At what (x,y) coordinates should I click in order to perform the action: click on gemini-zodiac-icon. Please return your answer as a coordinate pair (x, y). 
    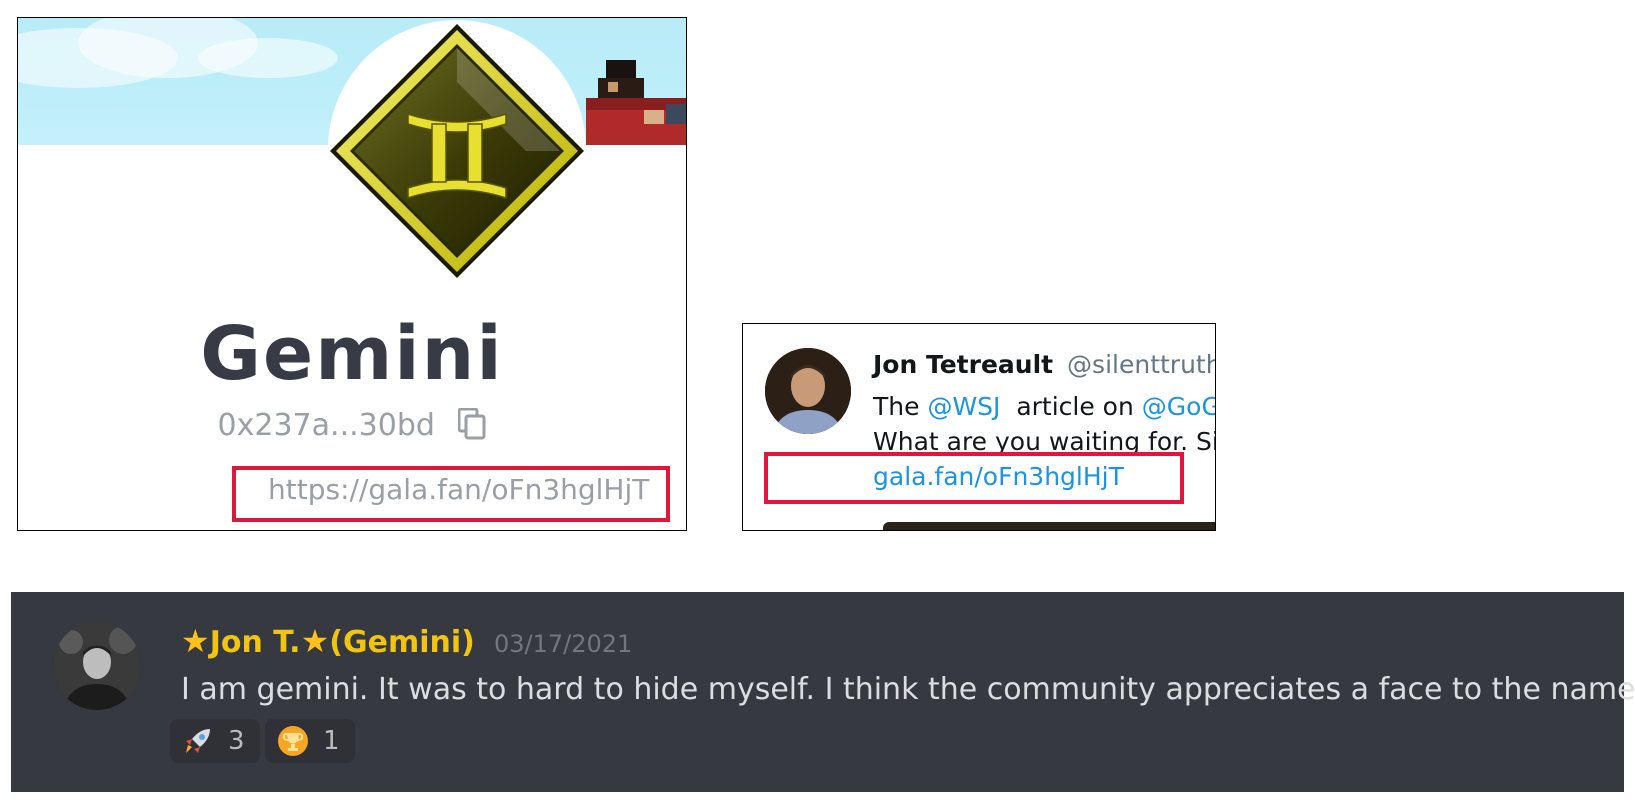
    Looking at the image, I should click on (457, 151).